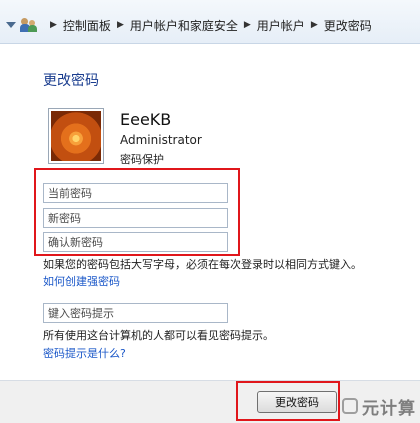 This screenshot has width=420, height=423. Describe the element at coordinates (84, 353) in the screenshot. I see `what-is-hint-link: 密码提示是什么?` at that location.